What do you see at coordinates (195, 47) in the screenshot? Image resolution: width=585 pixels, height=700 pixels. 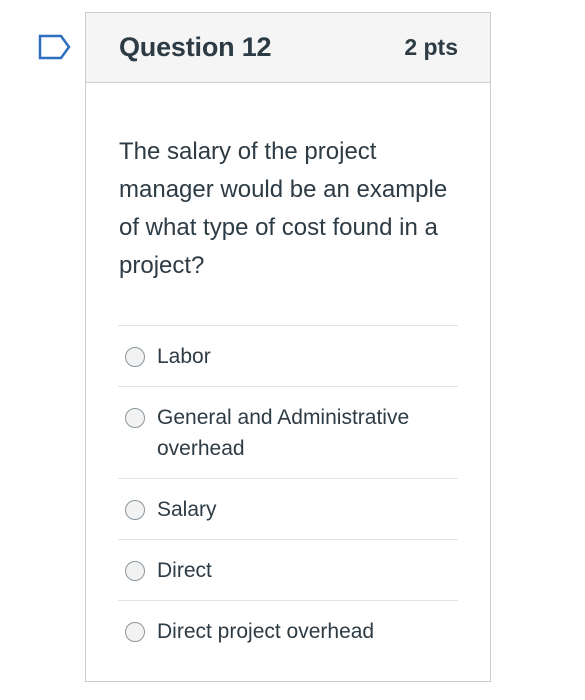 I see `question-title: Question 12` at bounding box center [195, 47].